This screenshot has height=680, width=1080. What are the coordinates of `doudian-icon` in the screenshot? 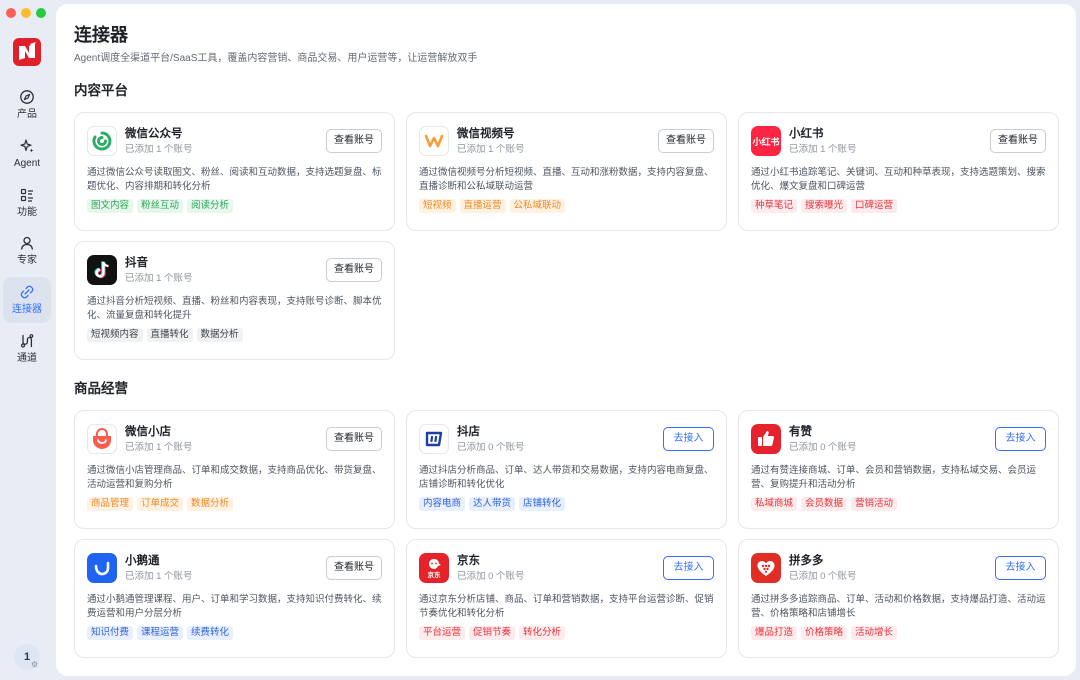 It's located at (434, 439).